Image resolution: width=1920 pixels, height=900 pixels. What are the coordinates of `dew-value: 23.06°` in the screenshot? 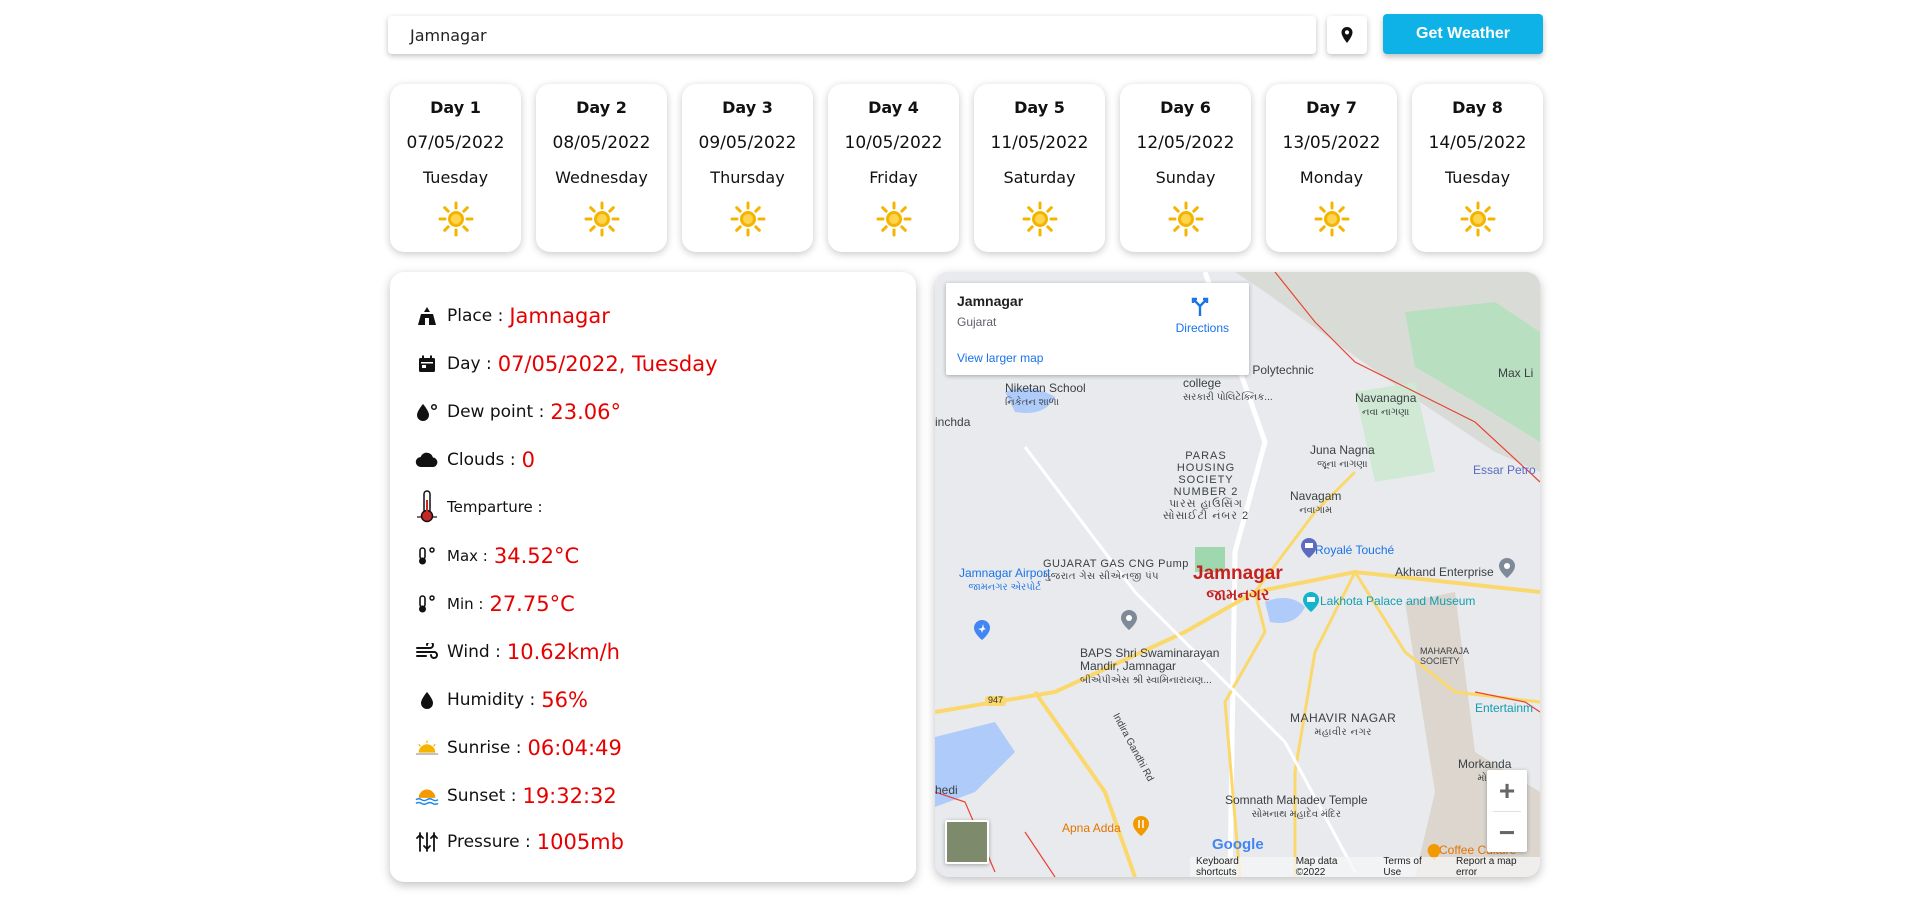 It's located at (585, 412).